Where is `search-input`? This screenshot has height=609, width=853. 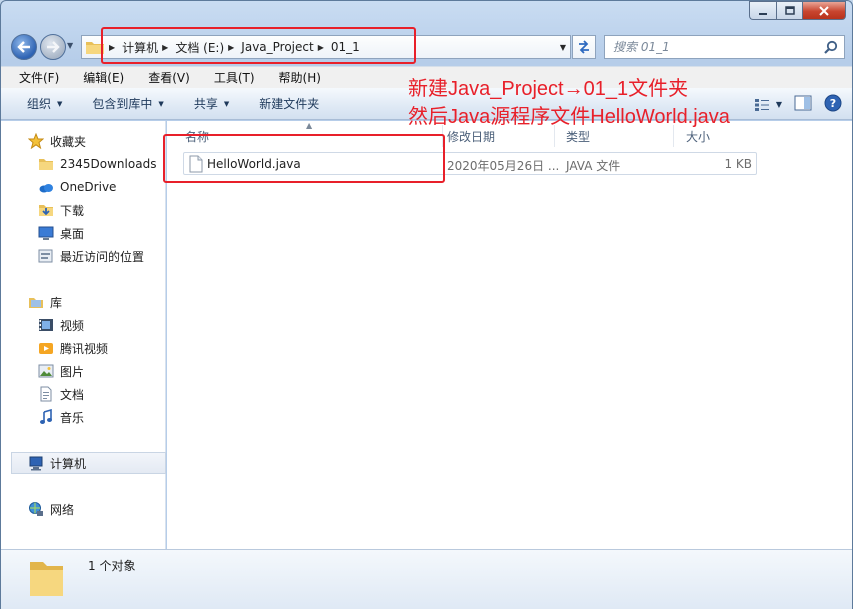
search-input is located at coordinates (718, 47).